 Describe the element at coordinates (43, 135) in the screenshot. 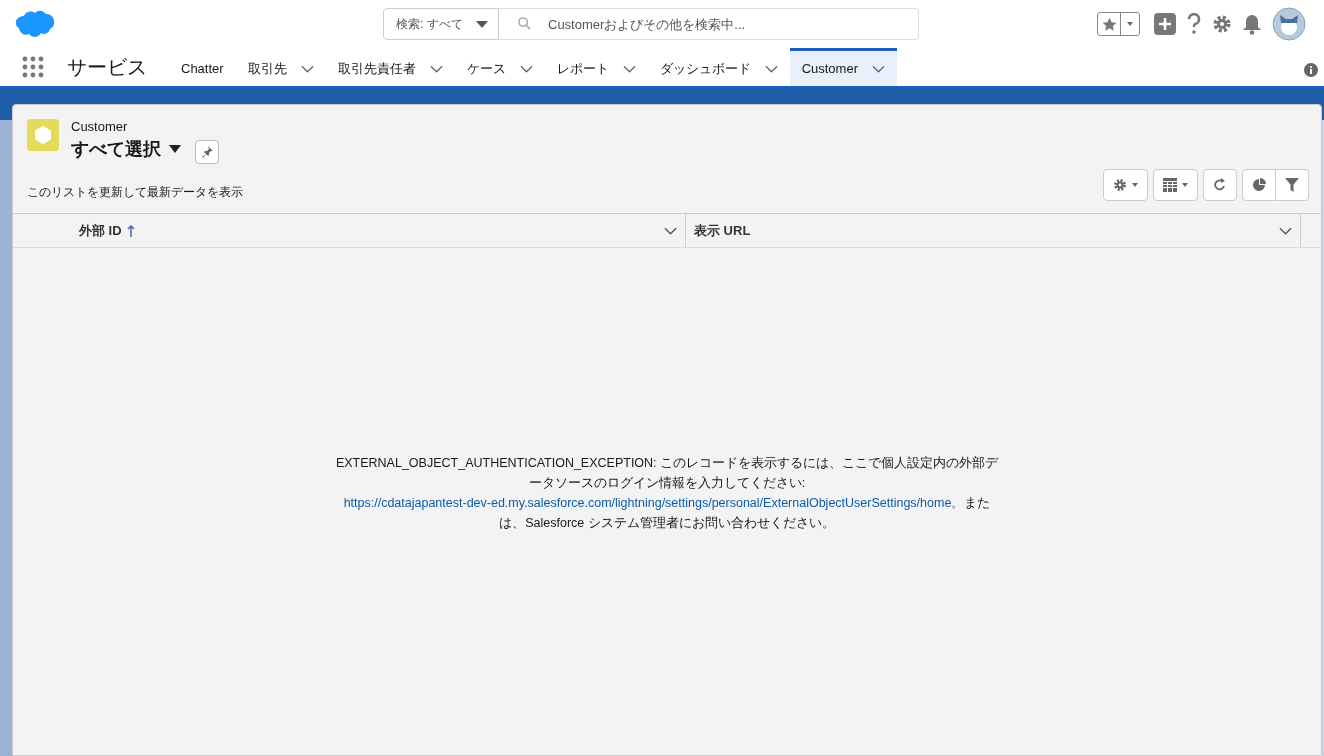

I see `object-icon` at that location.